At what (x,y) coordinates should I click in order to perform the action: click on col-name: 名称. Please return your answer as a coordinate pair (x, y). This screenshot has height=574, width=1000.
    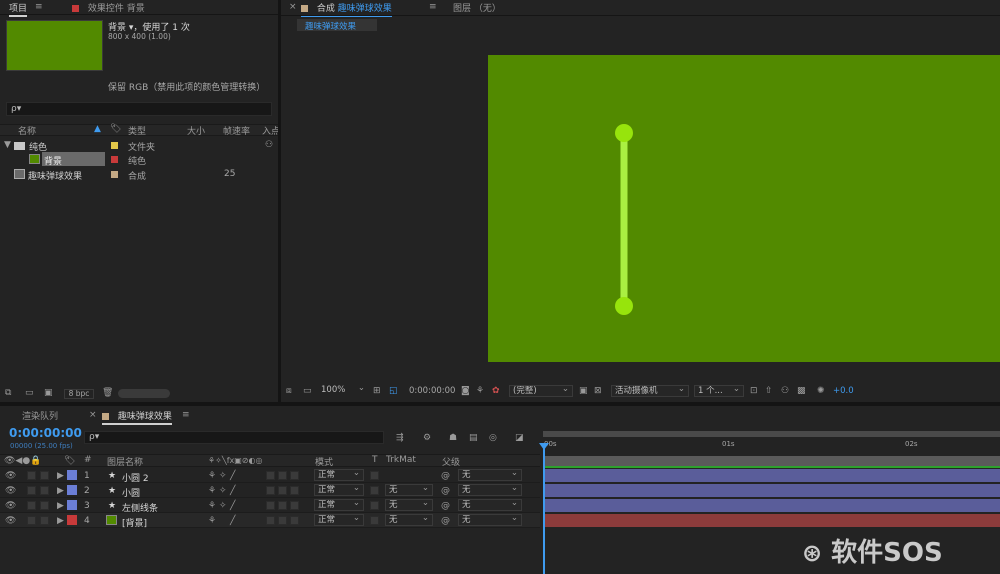
    Looking at the image, I should click on (27, 130).